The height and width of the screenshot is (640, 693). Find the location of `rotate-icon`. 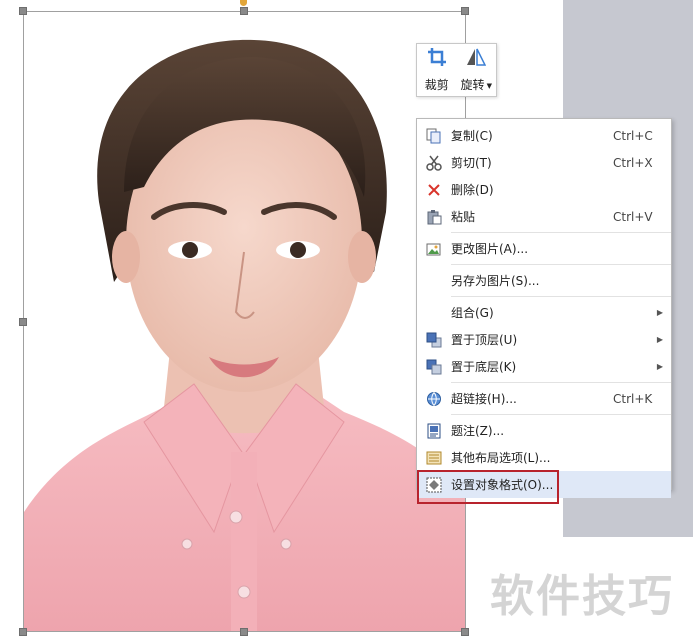

rotate-icon is located at coordinates (476, 58).